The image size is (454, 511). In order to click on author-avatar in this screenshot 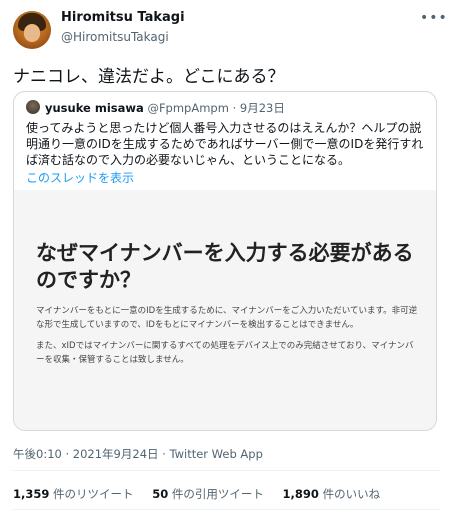, I will do `click(32, 30)`.